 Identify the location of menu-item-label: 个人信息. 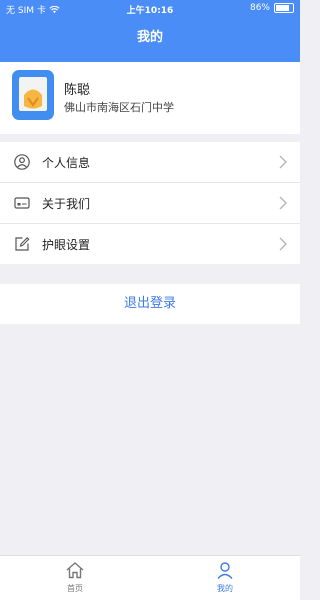
(66, 163).